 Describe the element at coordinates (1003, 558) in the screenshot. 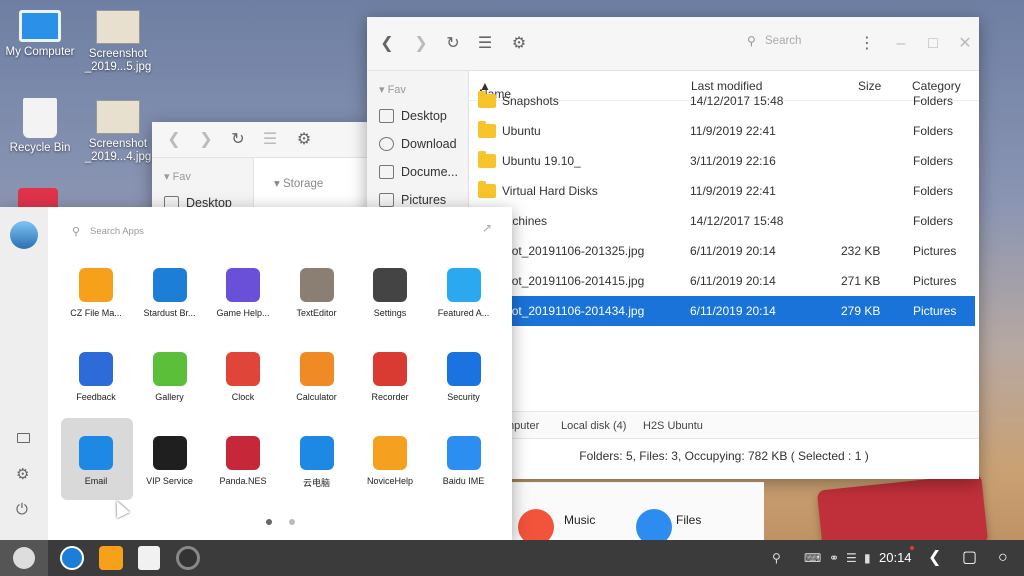

I see `nav-recent-icon: ○` at that location.